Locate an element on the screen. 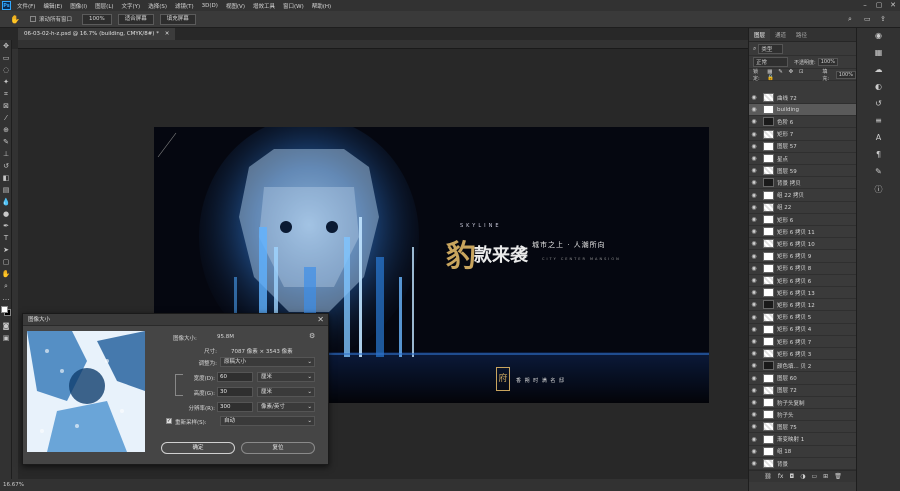  dialog-close-icon: ✕ is located at coordinates (320, 320).